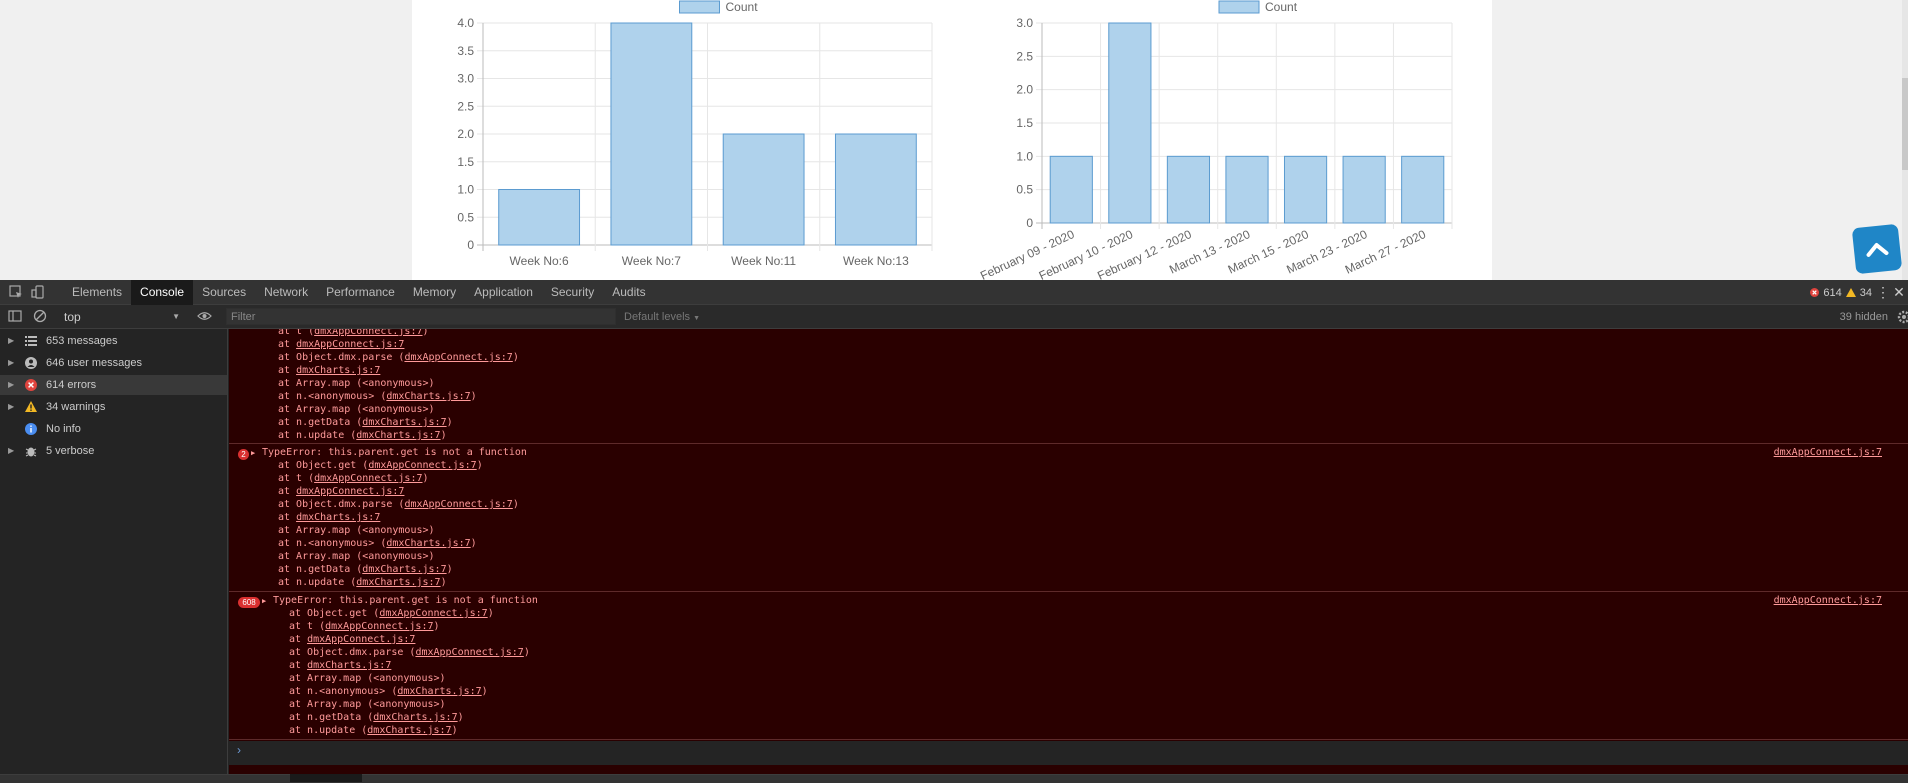  Describe the element at coordinates (1832, 292) in the screenshot. I see `error-count: 614` at that location.